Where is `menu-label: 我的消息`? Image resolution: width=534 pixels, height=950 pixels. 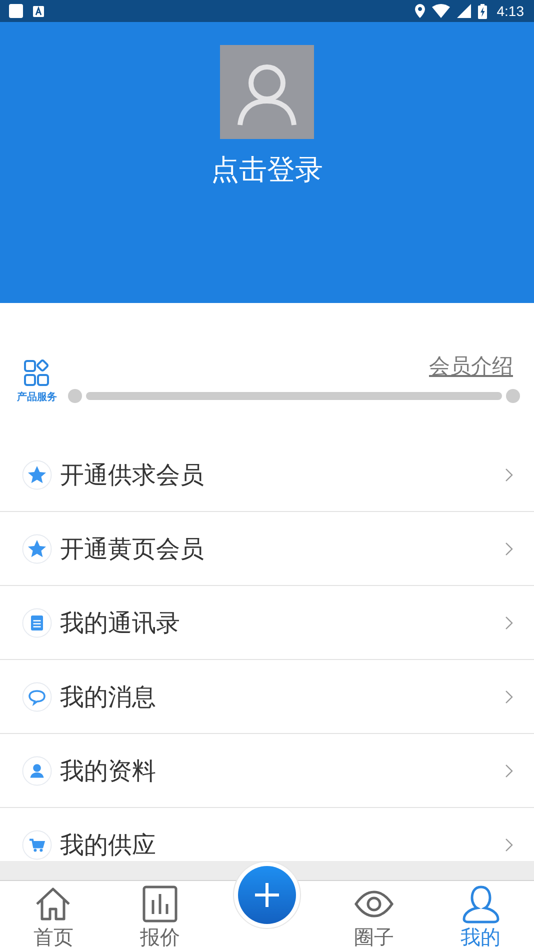
menu-label: 我的消息 is located at coordinates (108, 697).